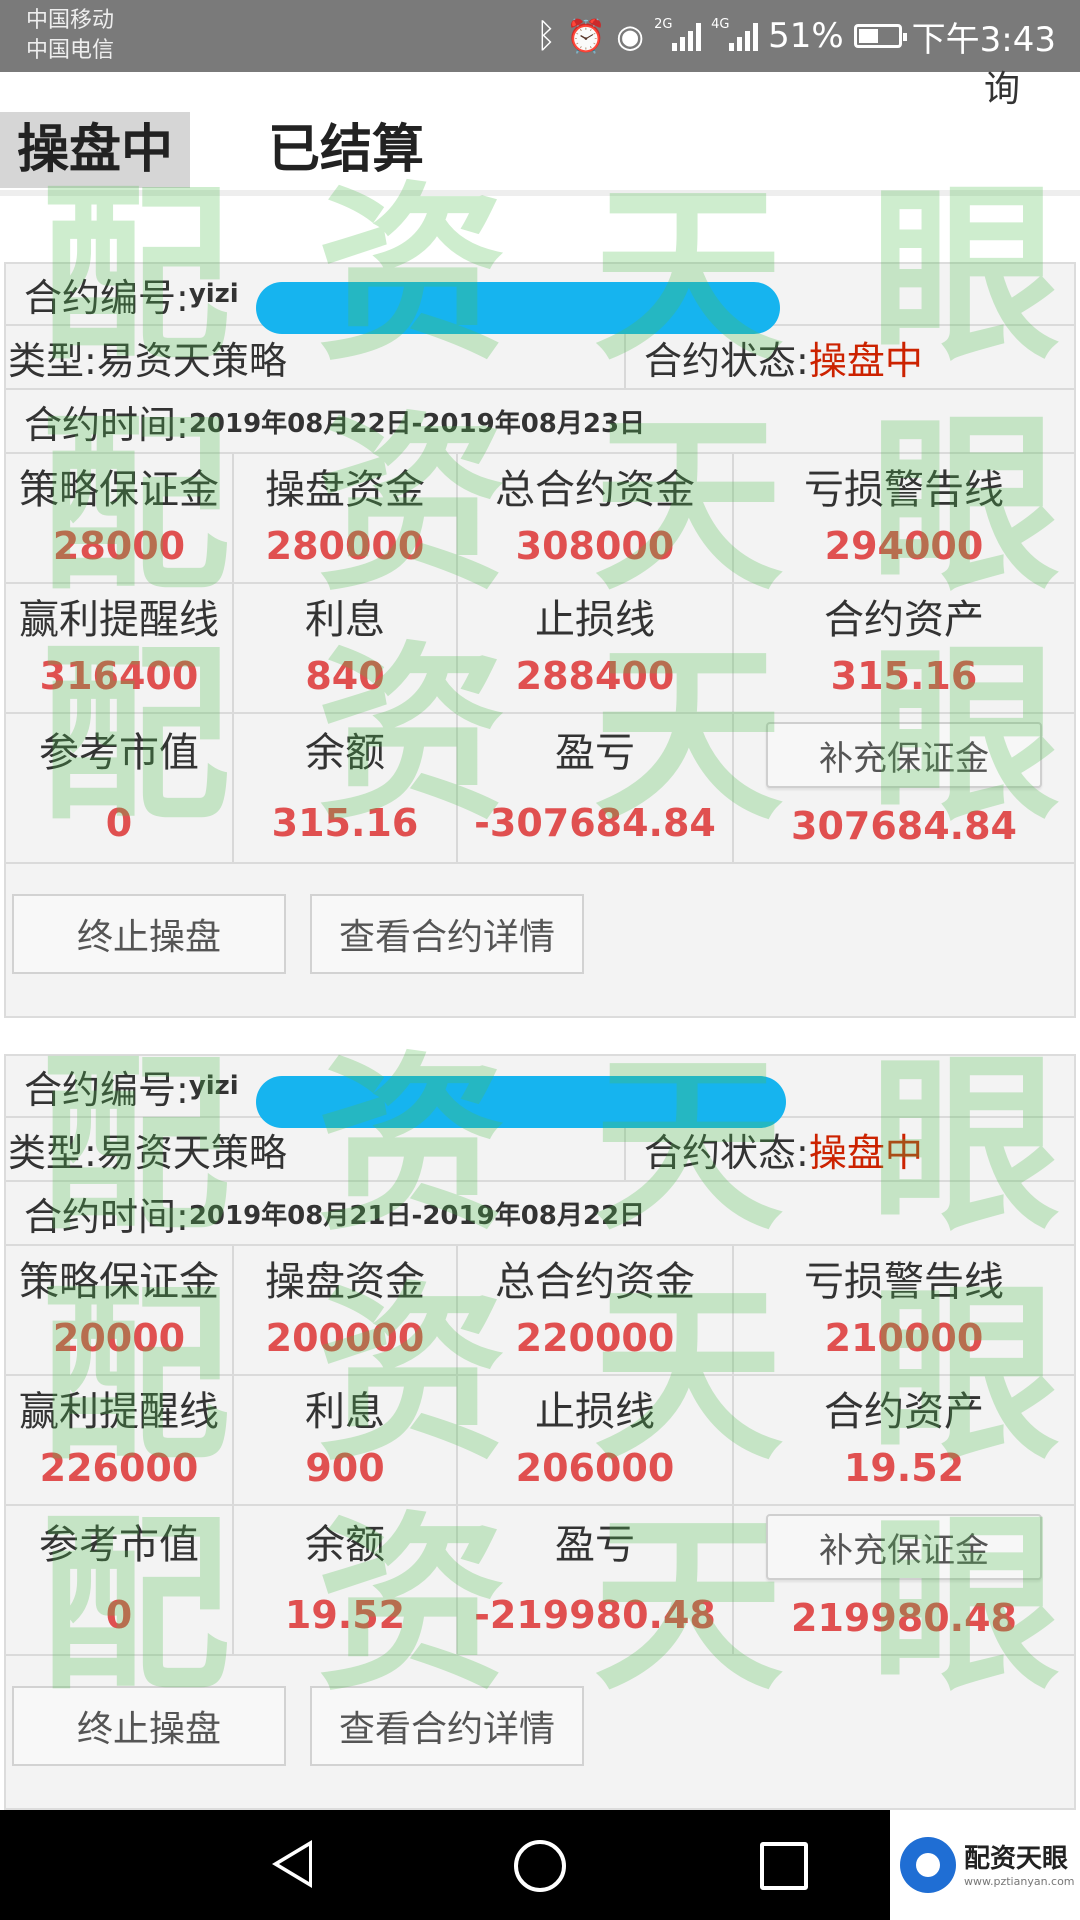  I want to click on grid-row-2: 赢利提醒线 226000 利息 900 止损线 206000 合约资产 19.52, so click(540, 1441).